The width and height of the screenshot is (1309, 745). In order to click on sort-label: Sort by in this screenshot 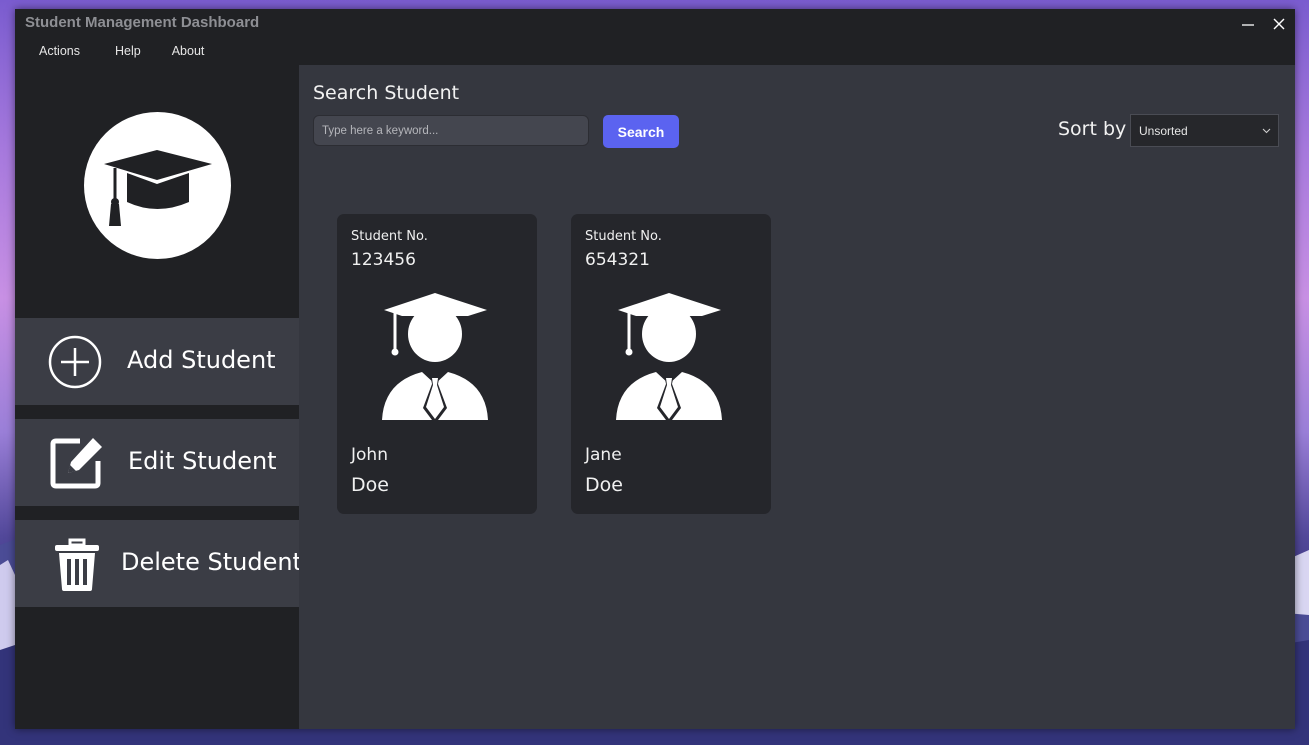, I will do `click(1092, 129)`.